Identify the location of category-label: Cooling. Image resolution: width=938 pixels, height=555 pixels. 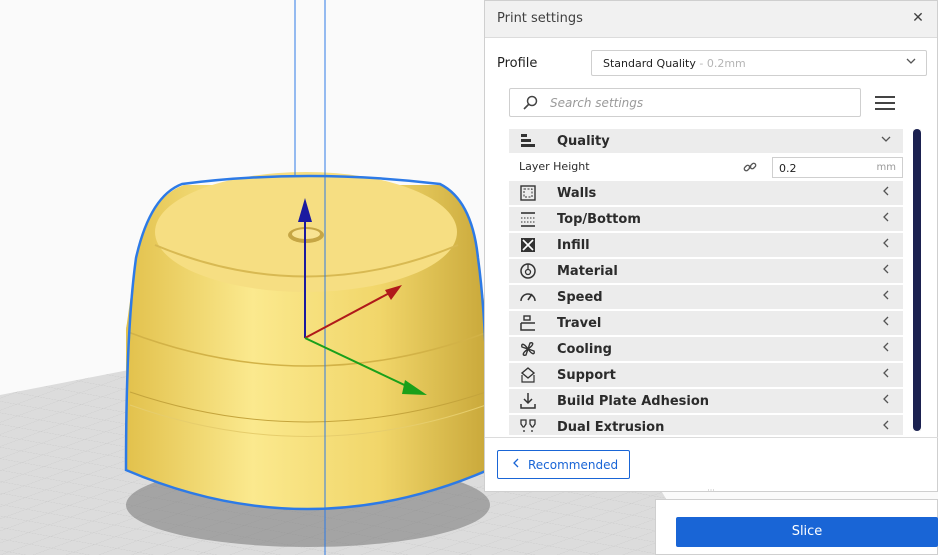
(584, 349).